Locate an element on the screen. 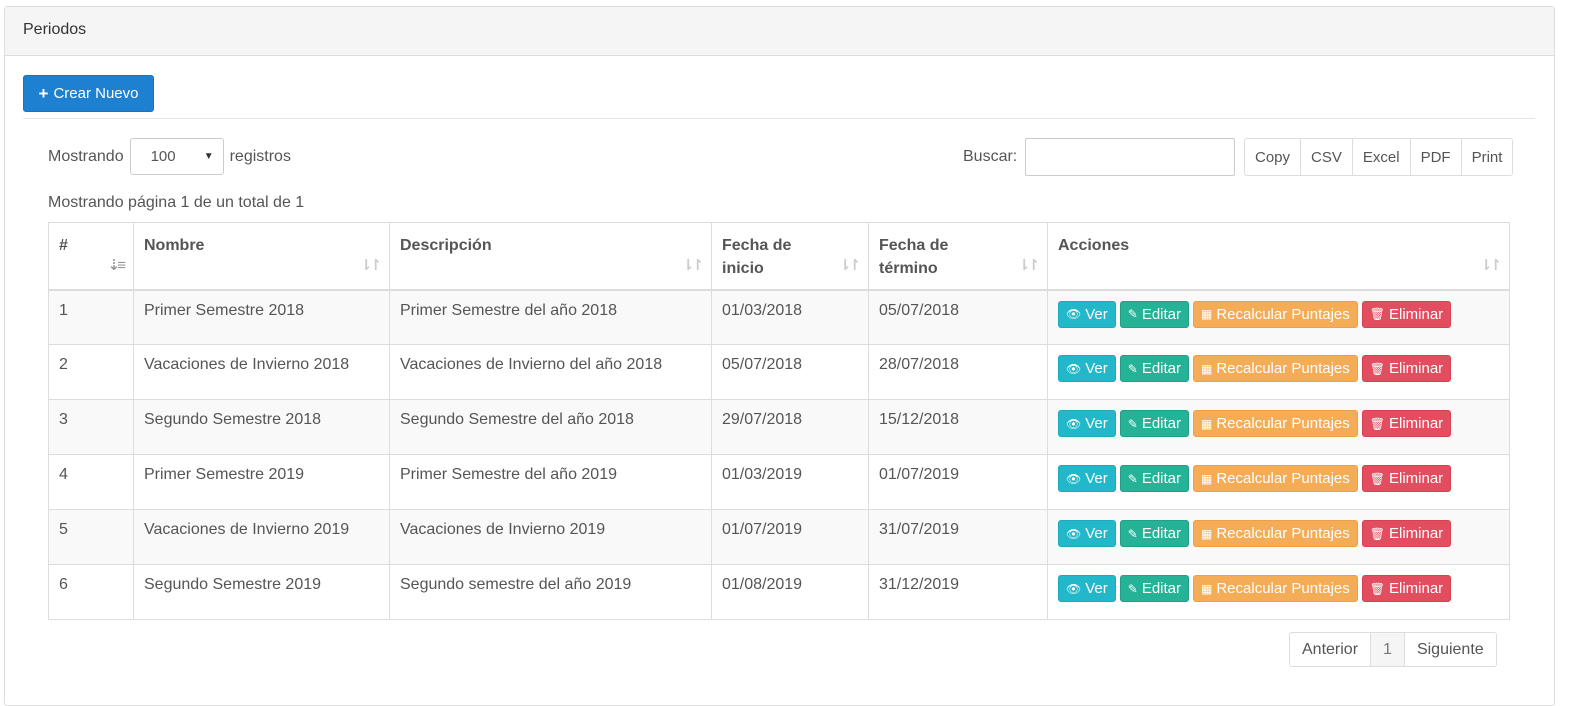  export-csv-button: CSV is located at coordinates (1326, 157).